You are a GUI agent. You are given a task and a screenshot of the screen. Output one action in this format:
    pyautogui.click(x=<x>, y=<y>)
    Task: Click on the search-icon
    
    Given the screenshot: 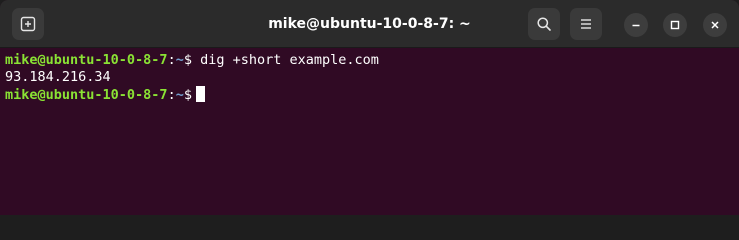 What is the action you would take?
    pyautogui.click(x=544, y=24)
    